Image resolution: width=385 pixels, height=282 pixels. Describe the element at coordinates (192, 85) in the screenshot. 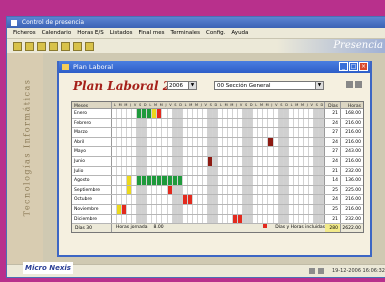

I see `chevron-down-icon: ▼` at that location.